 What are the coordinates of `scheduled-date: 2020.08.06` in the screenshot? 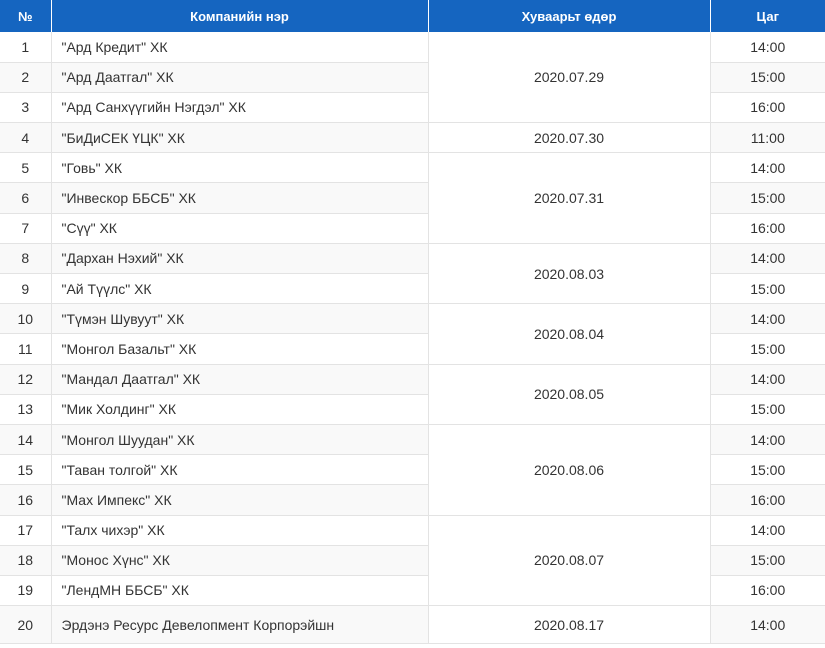 It's located at (569, 470).